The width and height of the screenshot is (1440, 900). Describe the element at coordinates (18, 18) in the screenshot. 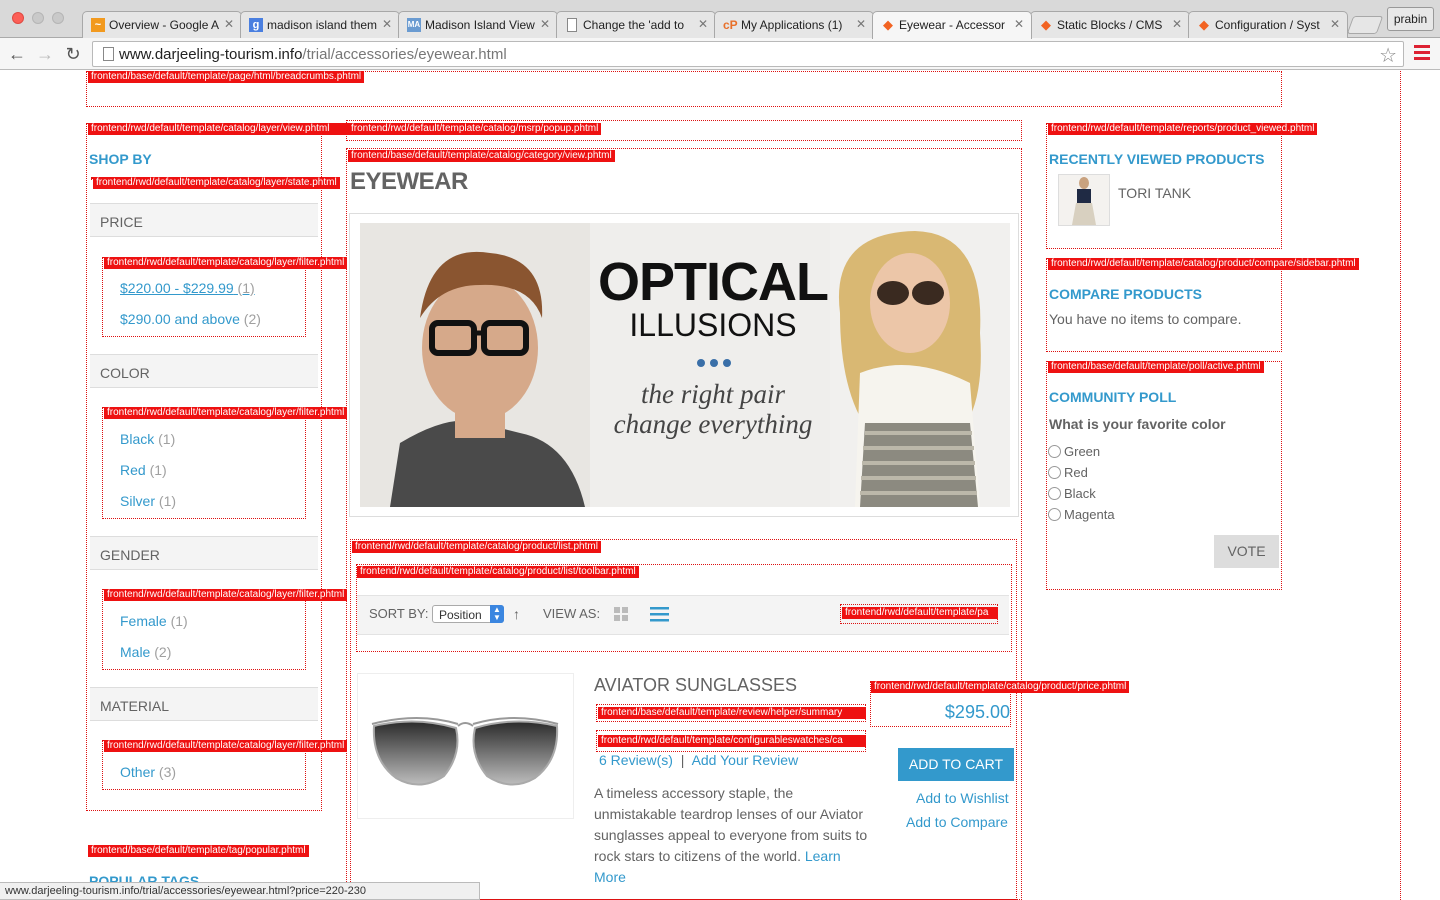

I see `close-window-button` at that location.